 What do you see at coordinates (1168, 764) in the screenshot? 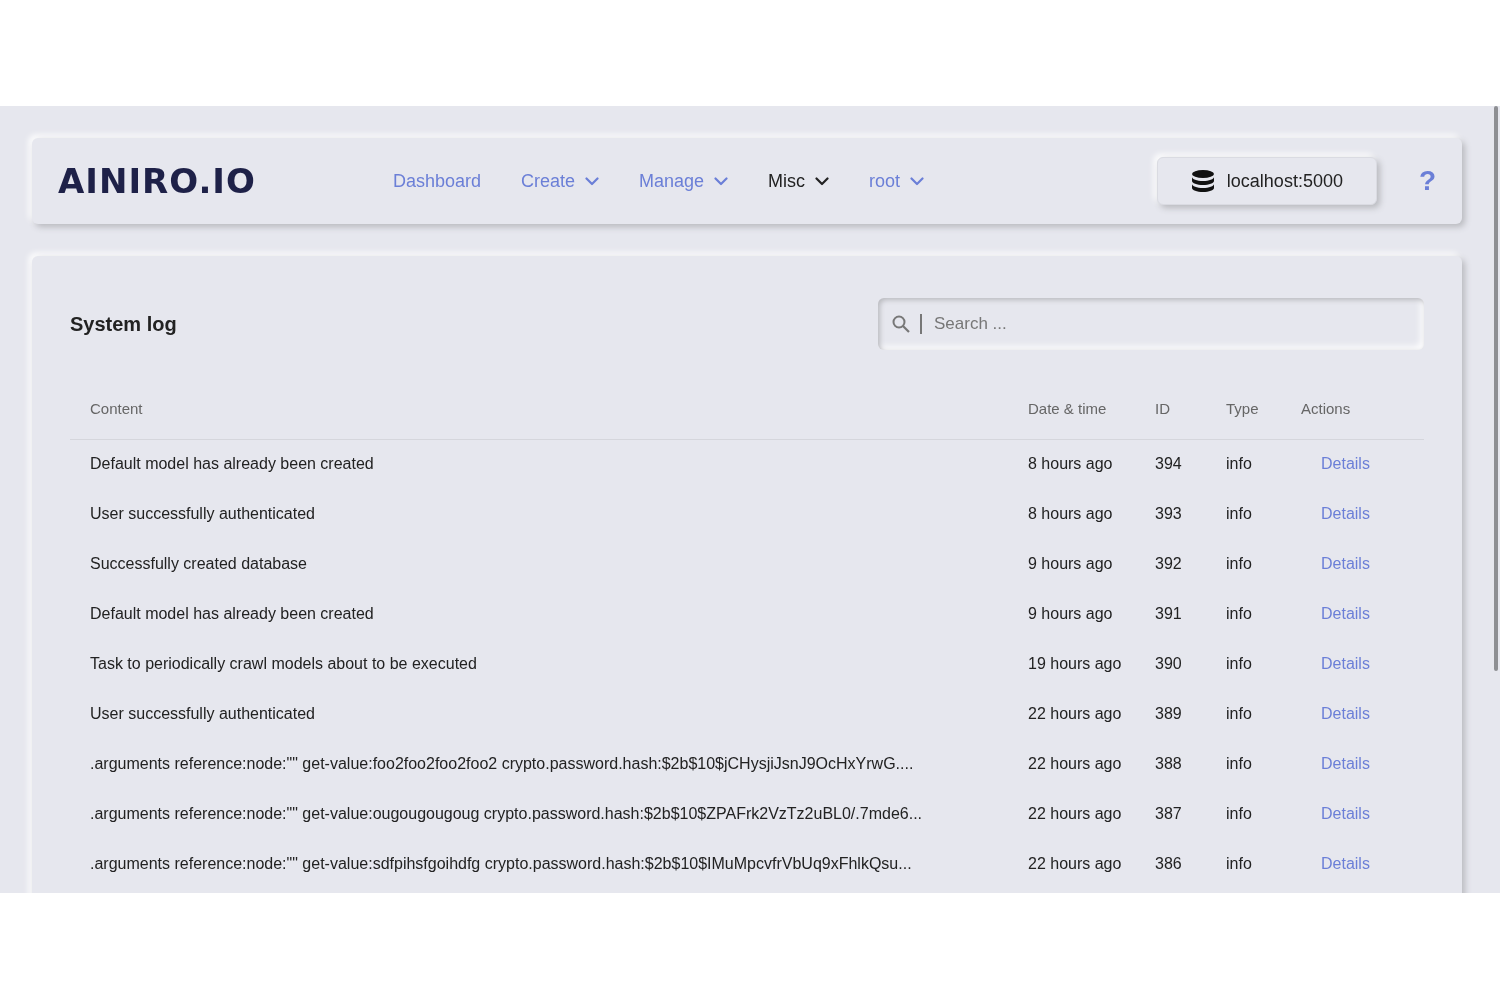
I see `table-cell-text: 388` at bounding box center [1168, 764].